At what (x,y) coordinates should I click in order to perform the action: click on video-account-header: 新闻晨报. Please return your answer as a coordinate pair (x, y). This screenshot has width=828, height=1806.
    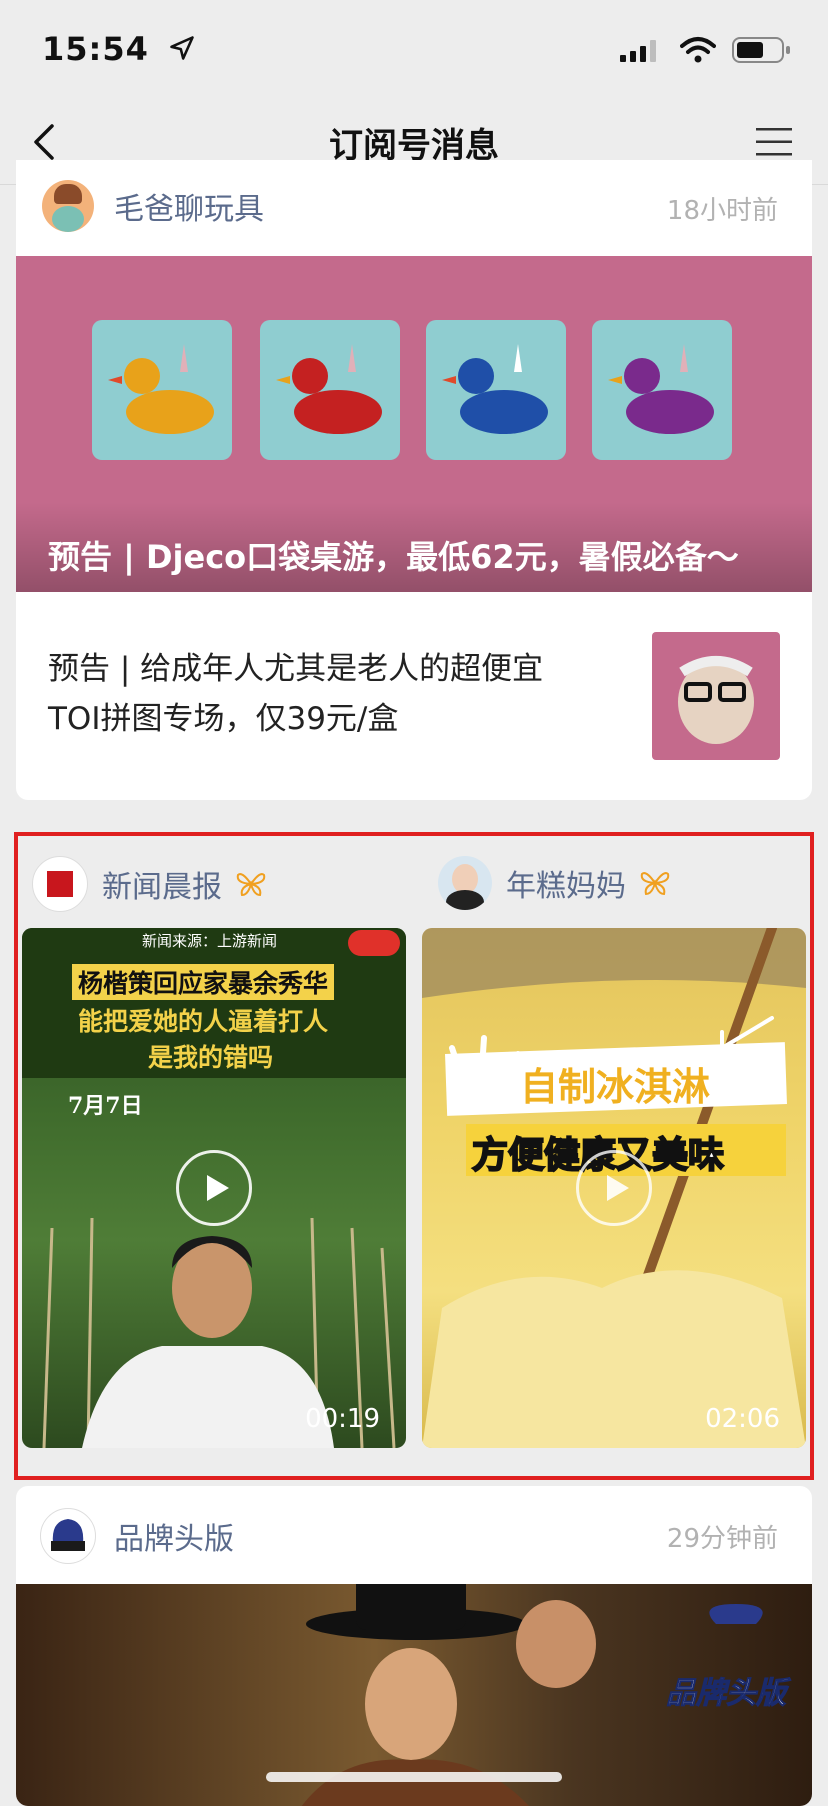
    Looking at the image, I should click on (149, 884).